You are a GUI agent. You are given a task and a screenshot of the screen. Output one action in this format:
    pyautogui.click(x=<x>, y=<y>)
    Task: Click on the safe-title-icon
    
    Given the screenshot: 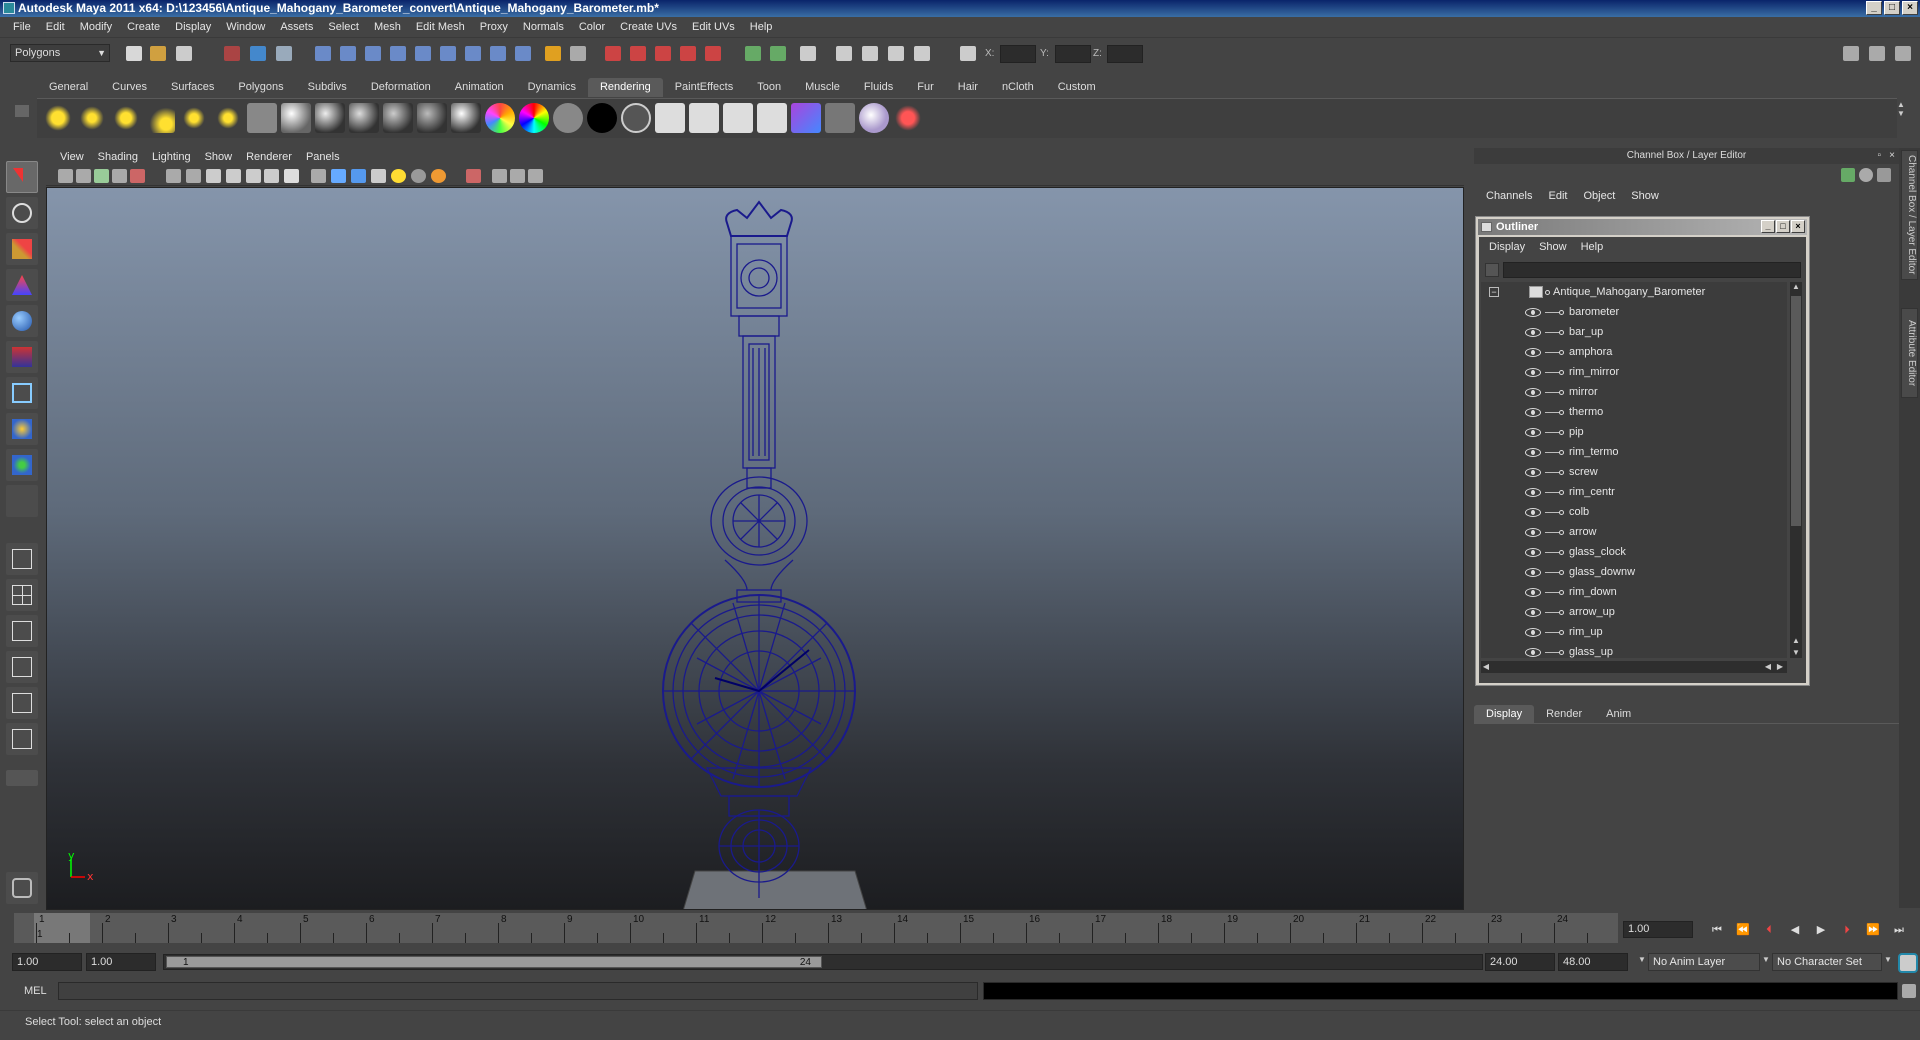 What is the action you would take?
    pyautogui.click(x=271, y=176)
    